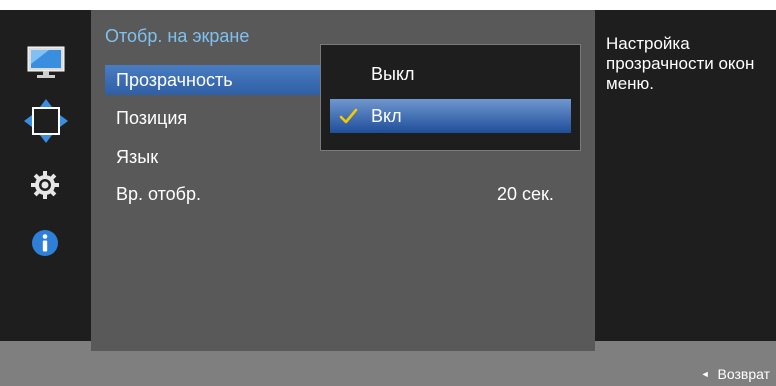  I want to click on menu-item-label: Вр. отобр., so click(159, 194).